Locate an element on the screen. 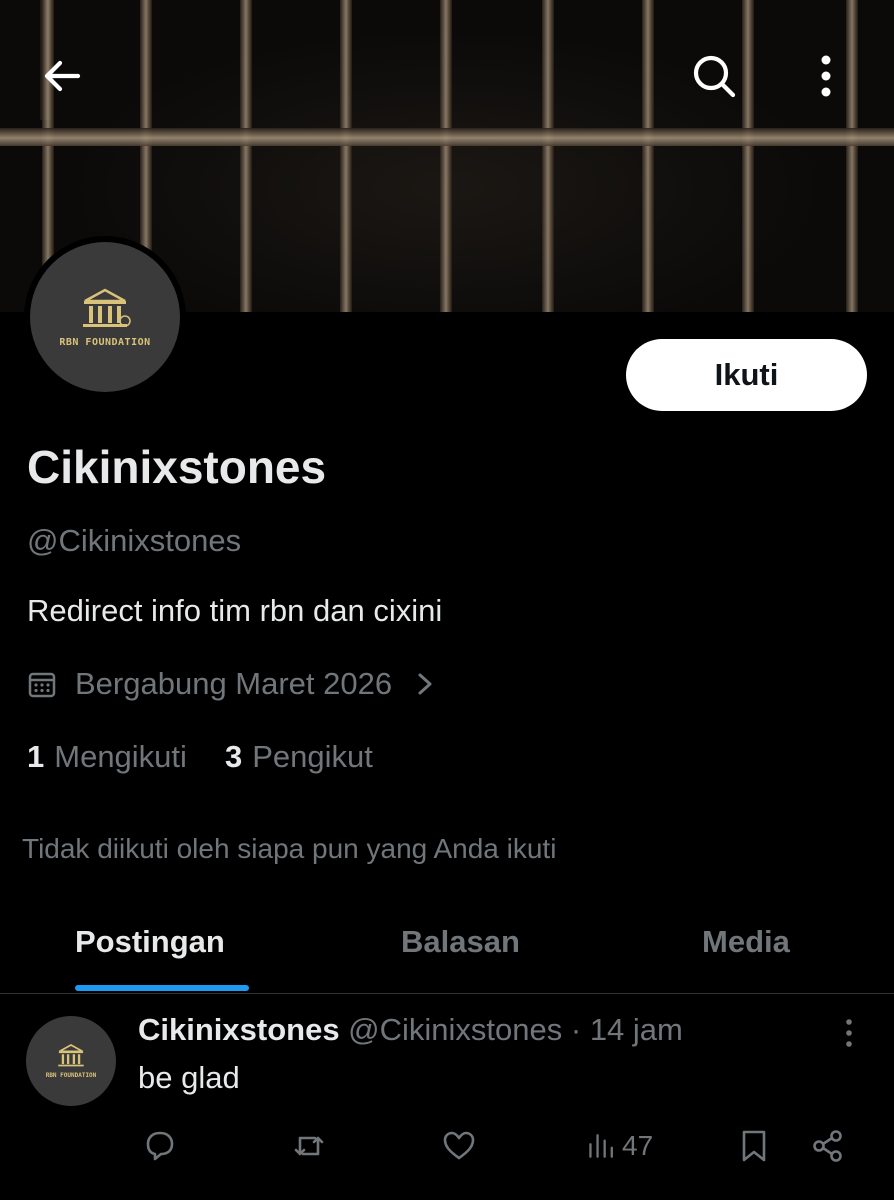 This screenshot has width=894, height=1200. repost-icon is located at coordinates (309, 1146).